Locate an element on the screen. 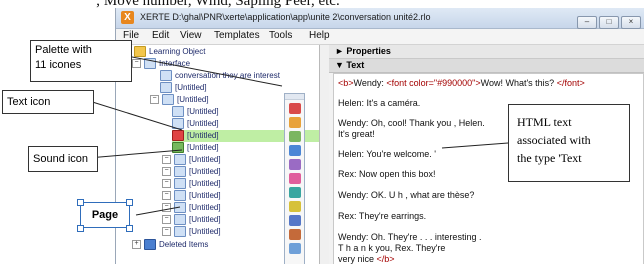  menu-bar: File Edit View Templates Tools Help is located at coordinates (380, 37).